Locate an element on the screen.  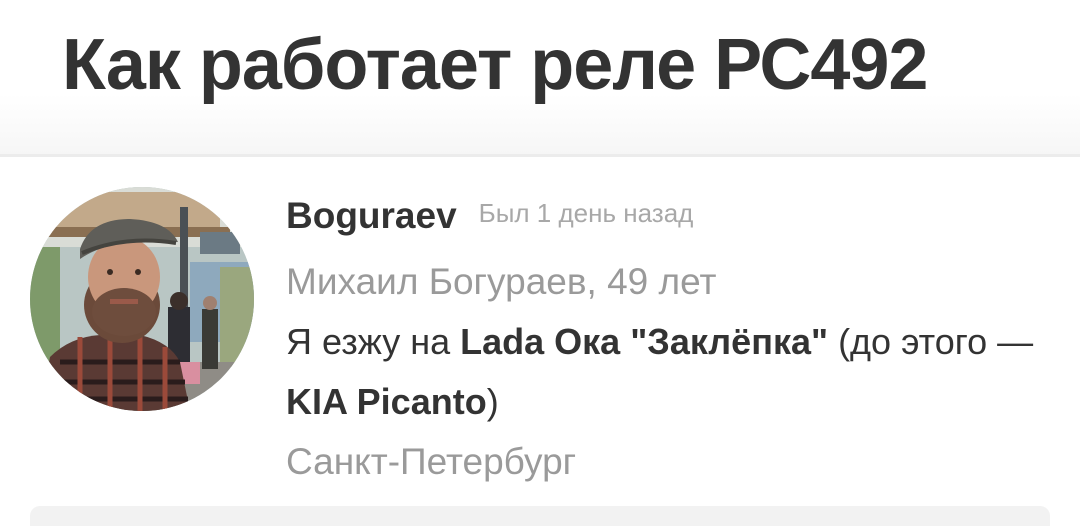
cars-suffix: ) is located at coordinates (492, 401).